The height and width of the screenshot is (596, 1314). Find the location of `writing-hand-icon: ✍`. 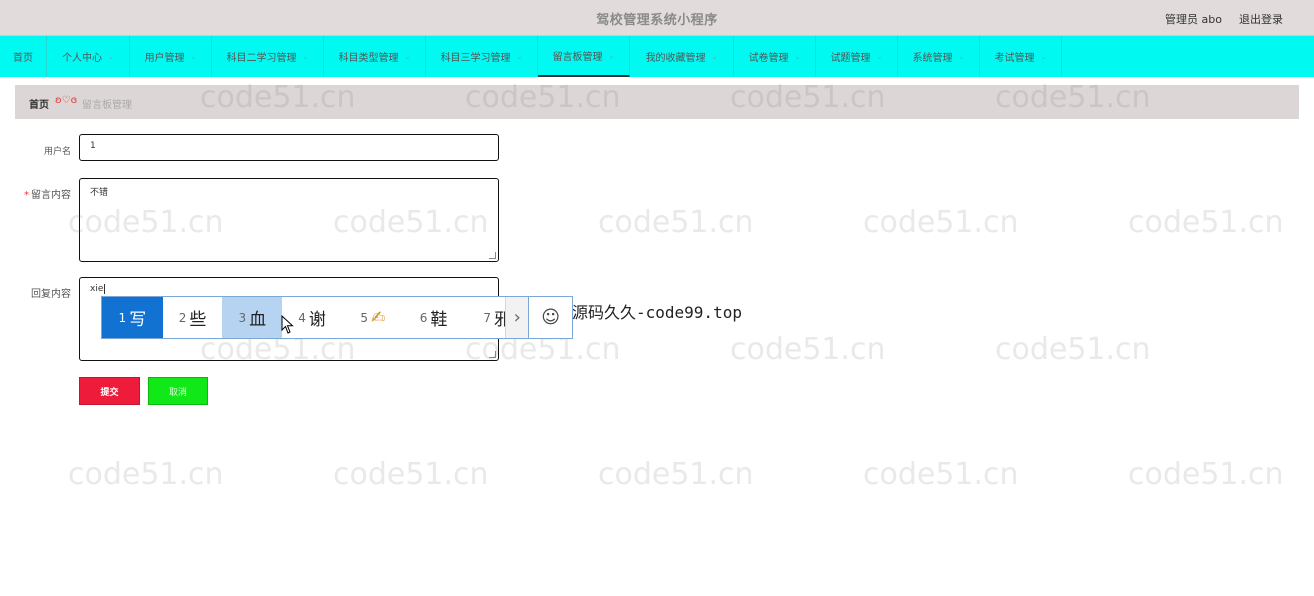

writing-hand-icon: ✍ is located at coordinates (378, 317).